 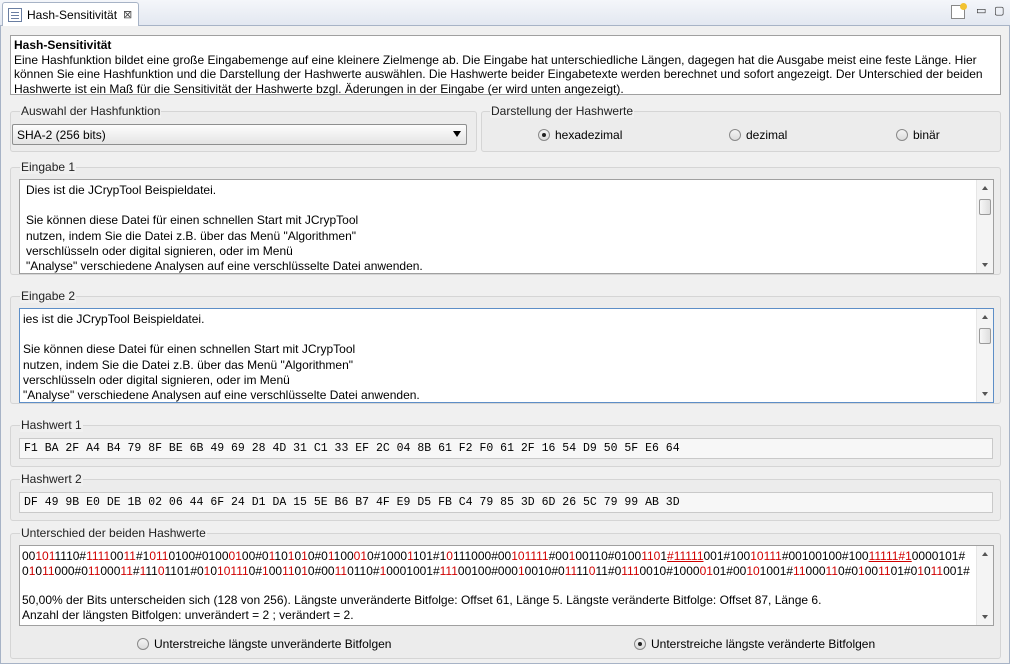 I want to click on view-tab-bar: Hash-Sensitivität ⊠ ▭ ▢, so click(x=505, y=13).